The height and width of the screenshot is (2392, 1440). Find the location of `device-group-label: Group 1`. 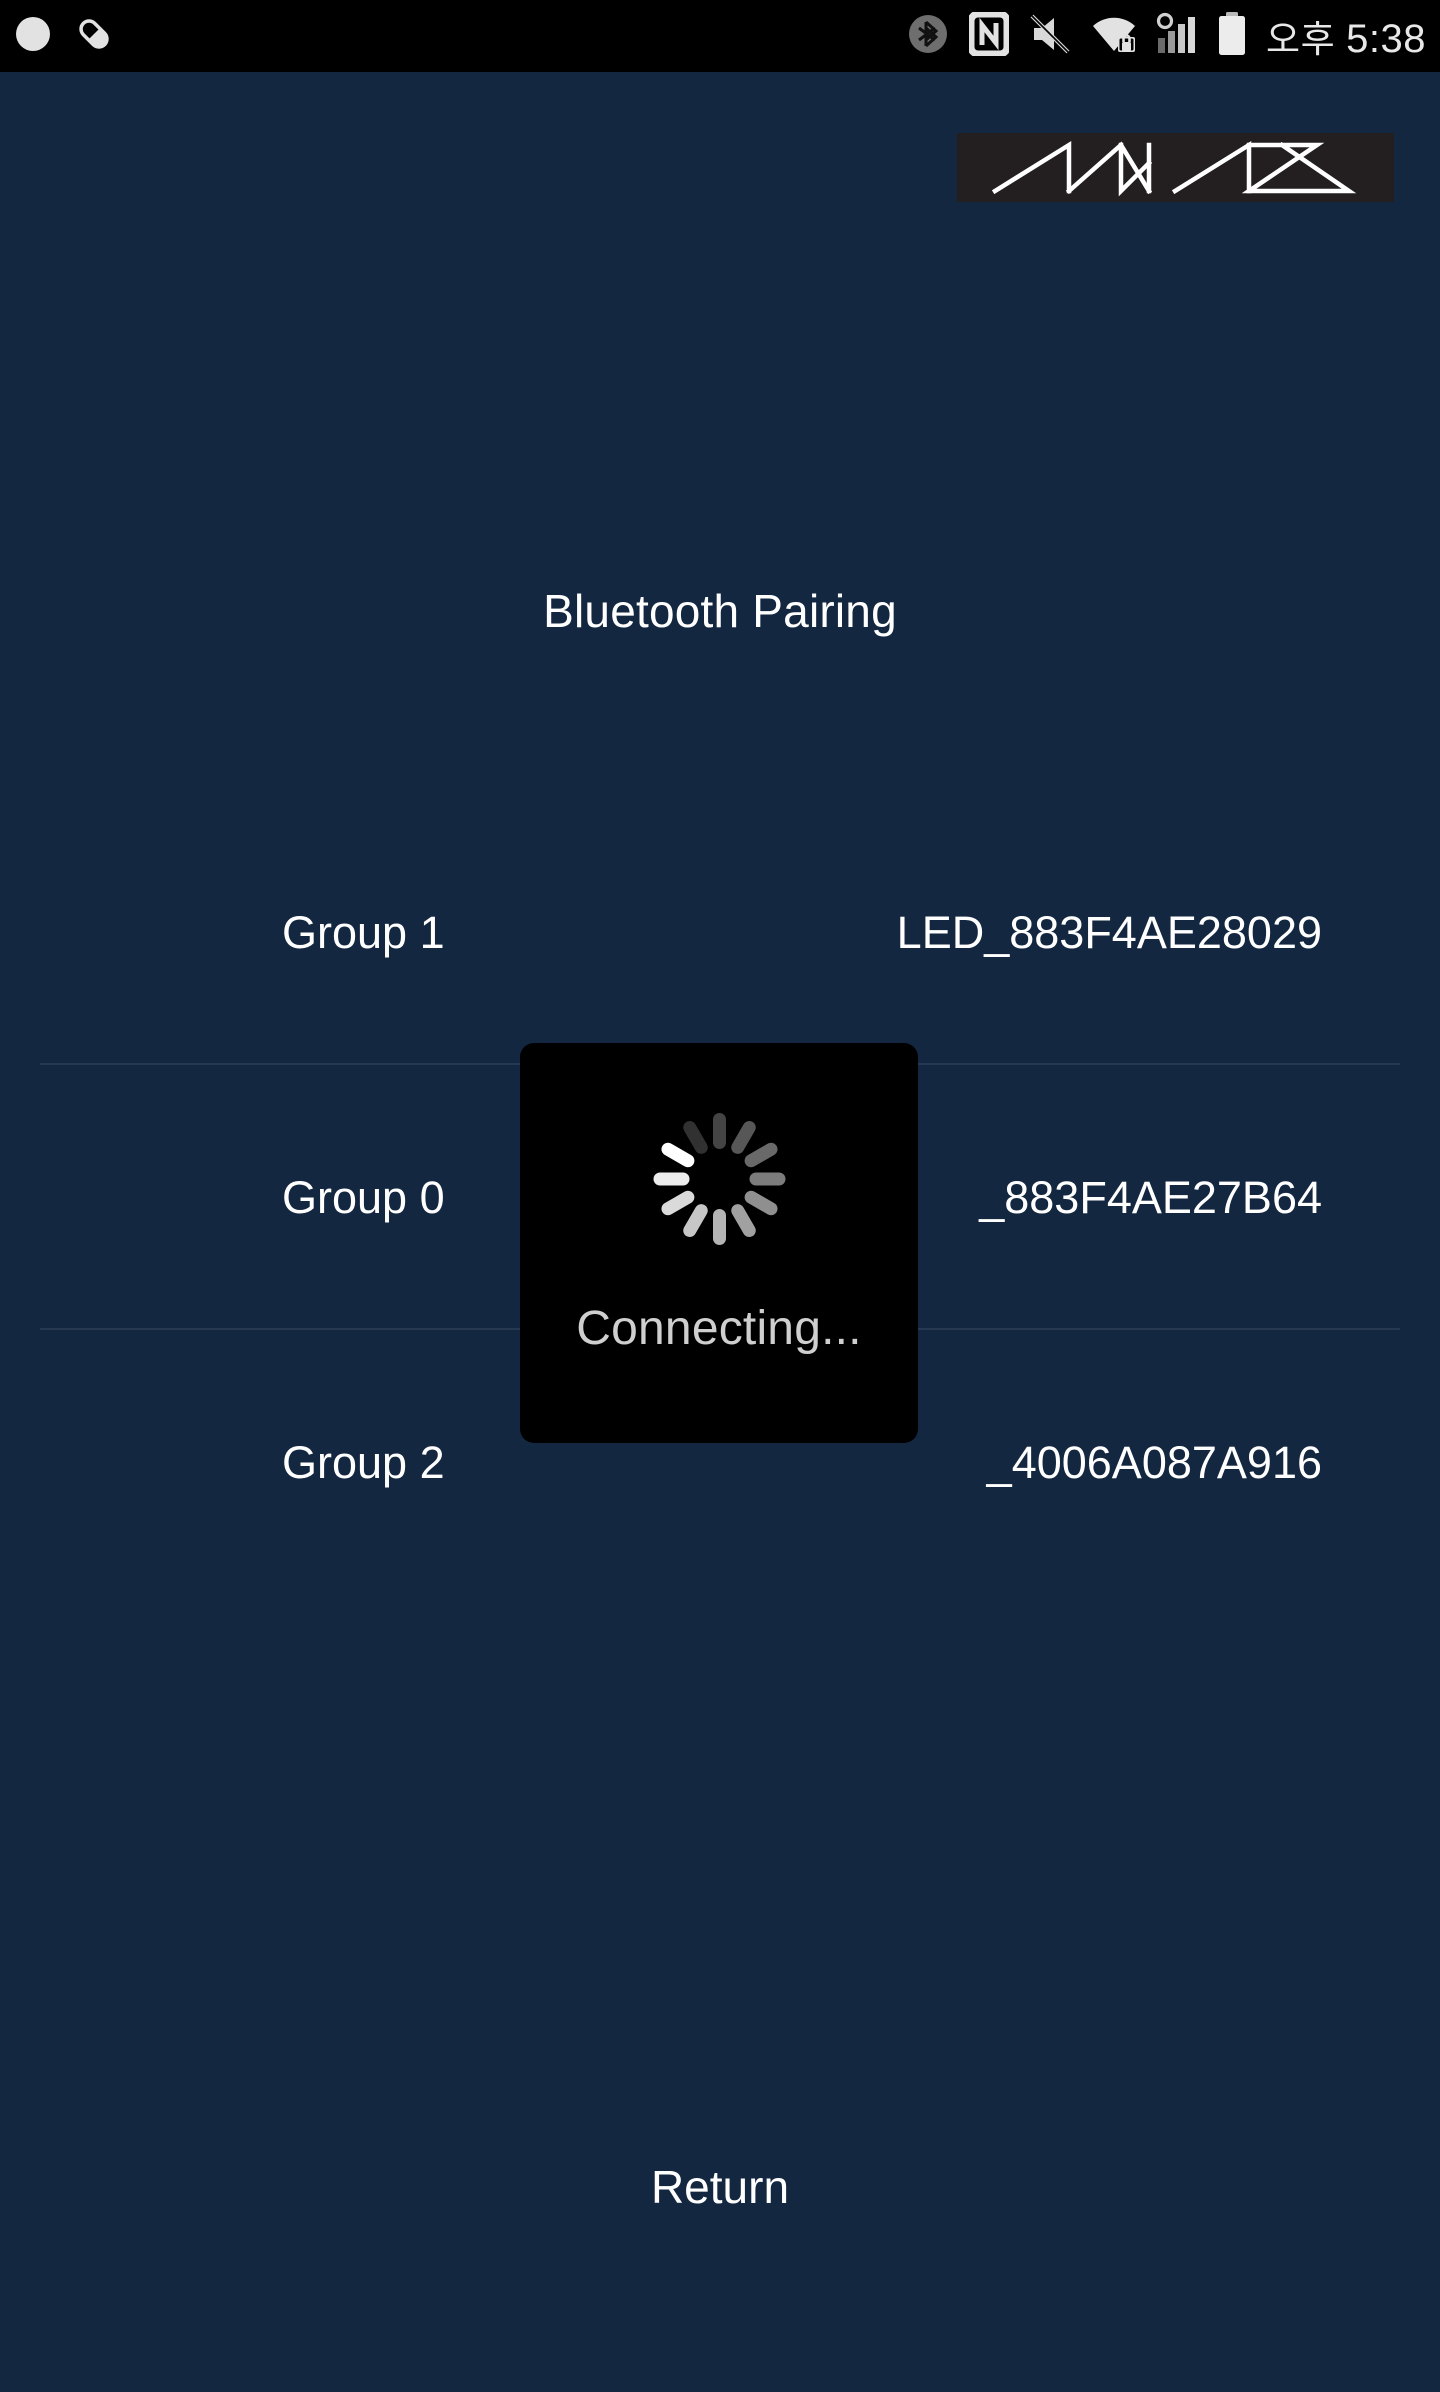

device-group-label: Group 1 is located at coordinates (363, 932).